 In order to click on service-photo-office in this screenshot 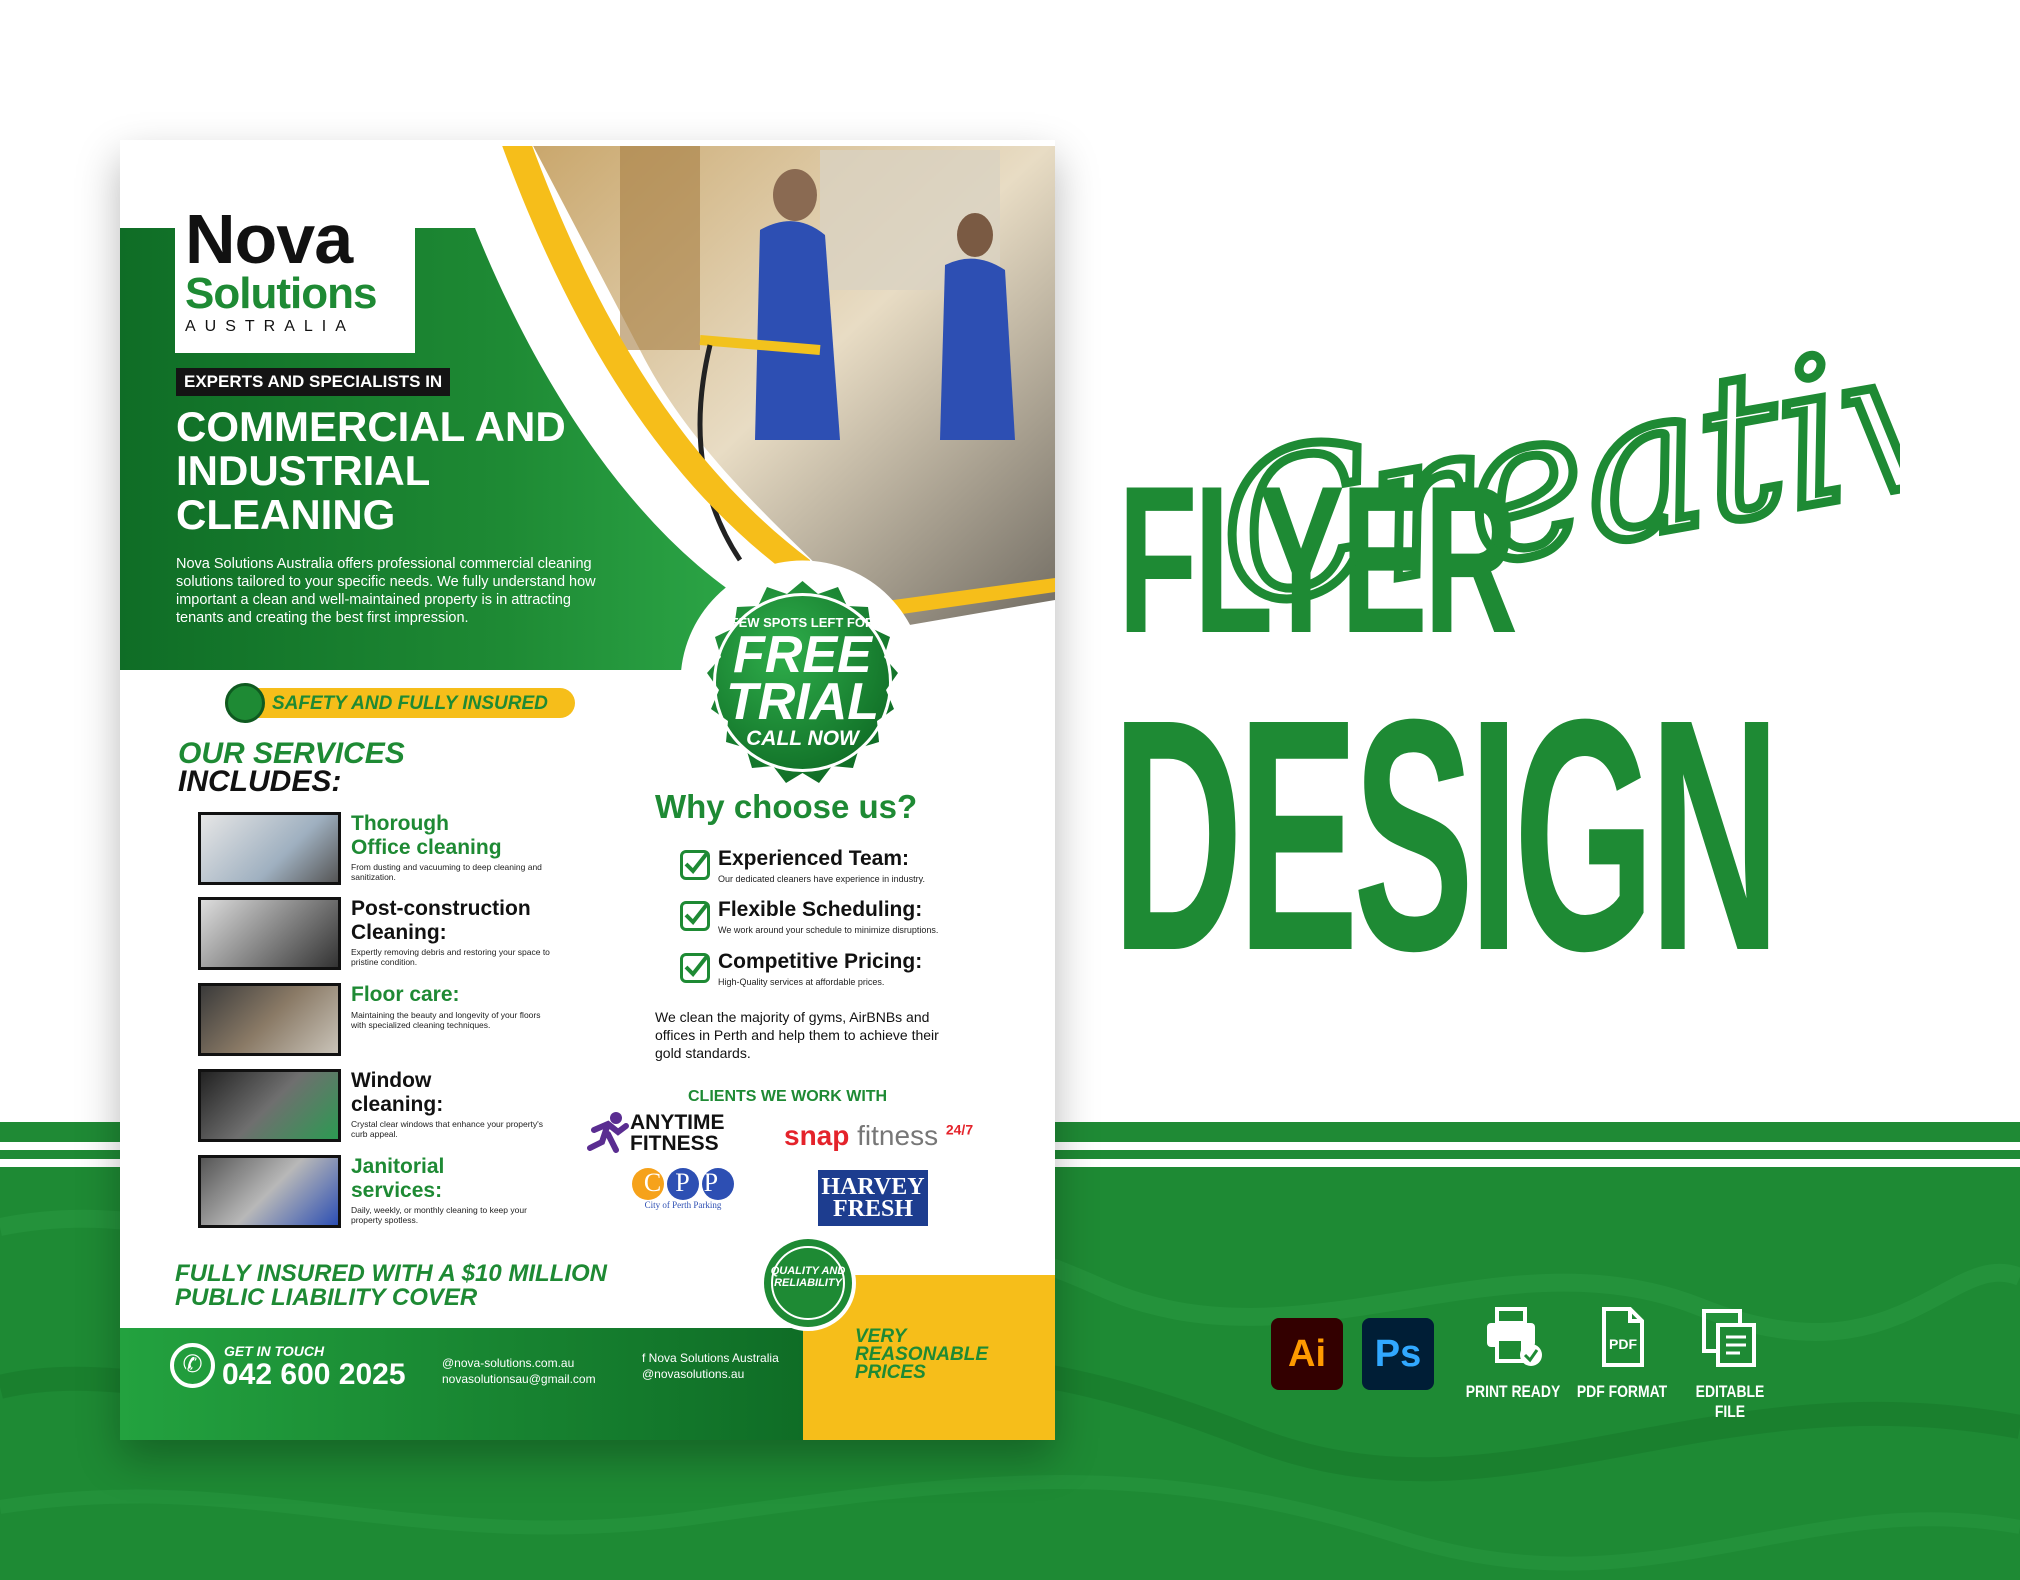, I will do `click(269, 848)`.